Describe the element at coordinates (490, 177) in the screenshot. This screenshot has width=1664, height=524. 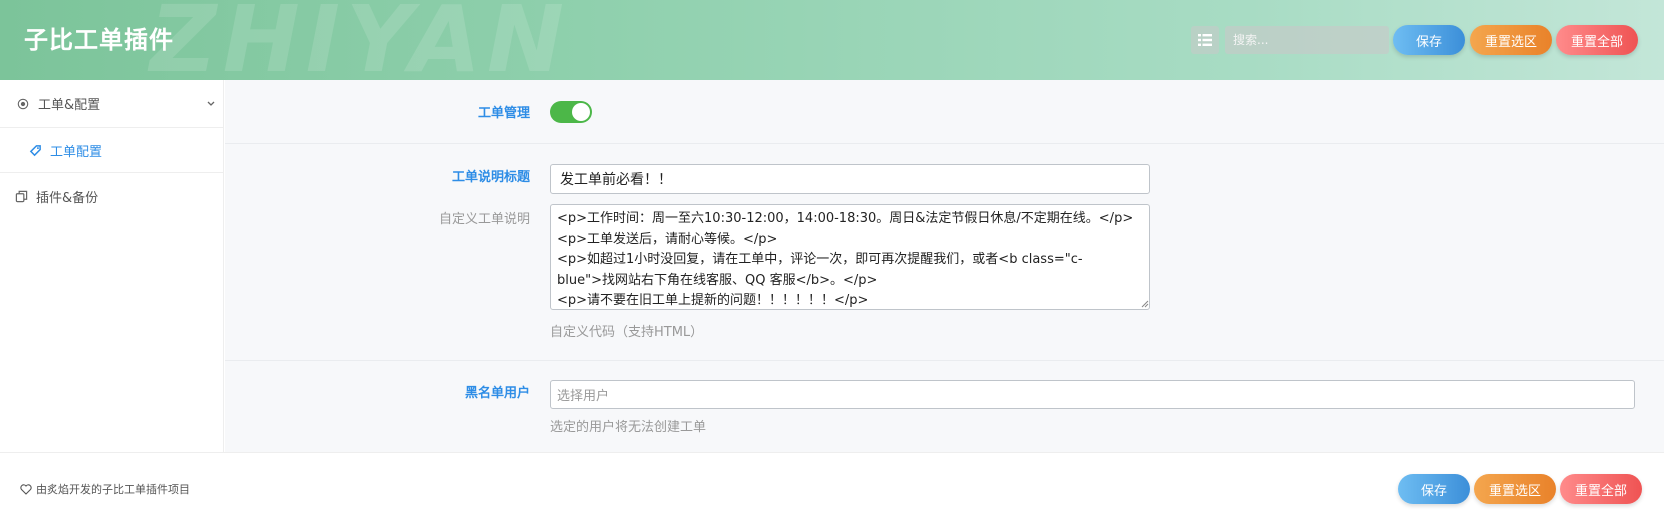
I see `desc-title-label: 工单说明标题` at that location.